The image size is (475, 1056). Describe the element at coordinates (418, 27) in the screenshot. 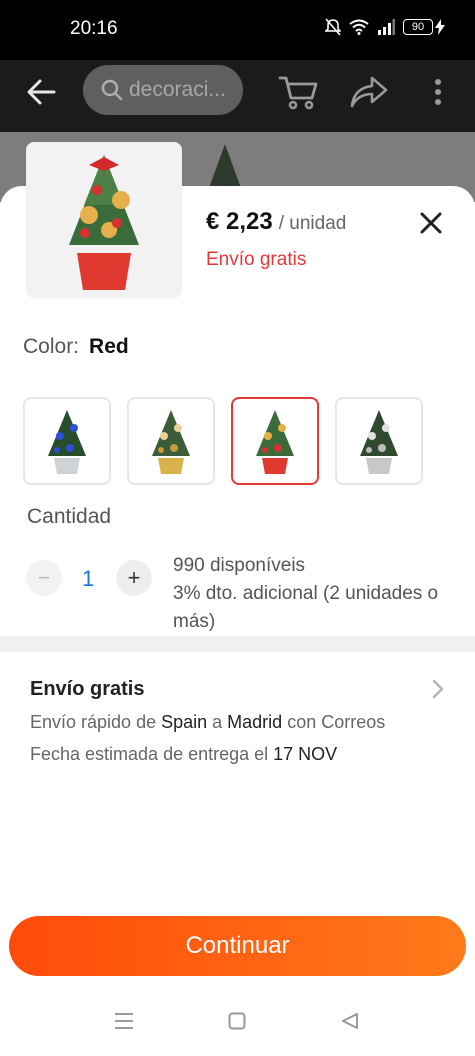

I see `battery-level: 90` at that location.